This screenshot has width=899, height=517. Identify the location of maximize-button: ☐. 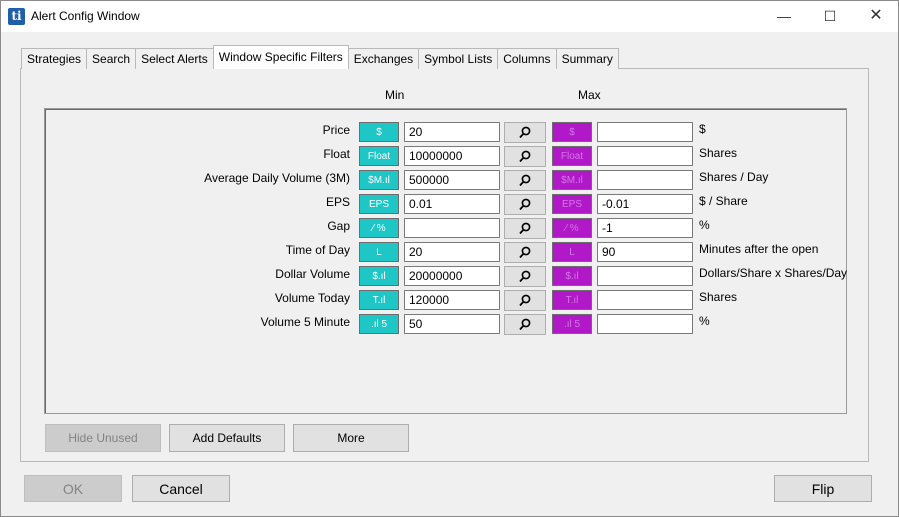
(830, 16).